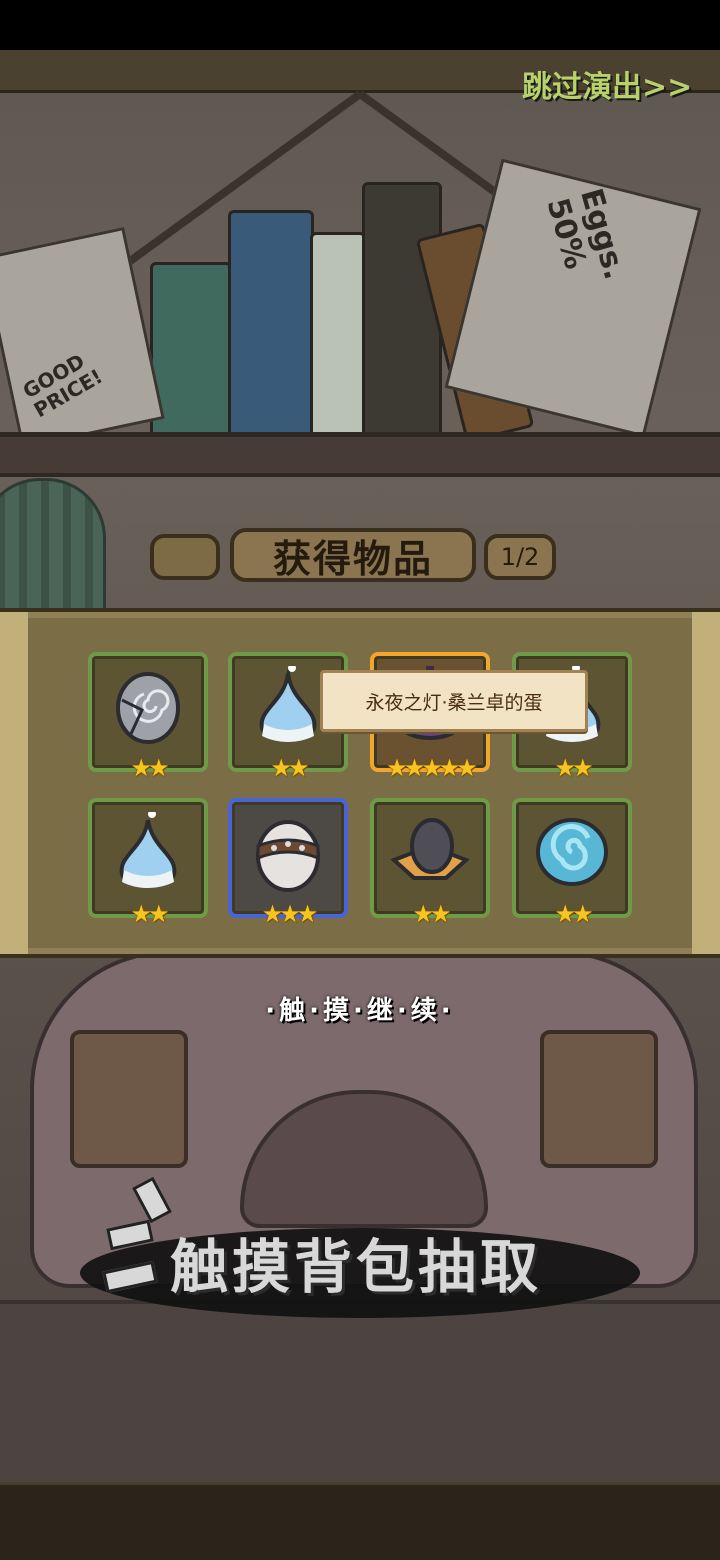  I want to click on reward-title-bar: 获得物品 1/2, so click(360, 555).